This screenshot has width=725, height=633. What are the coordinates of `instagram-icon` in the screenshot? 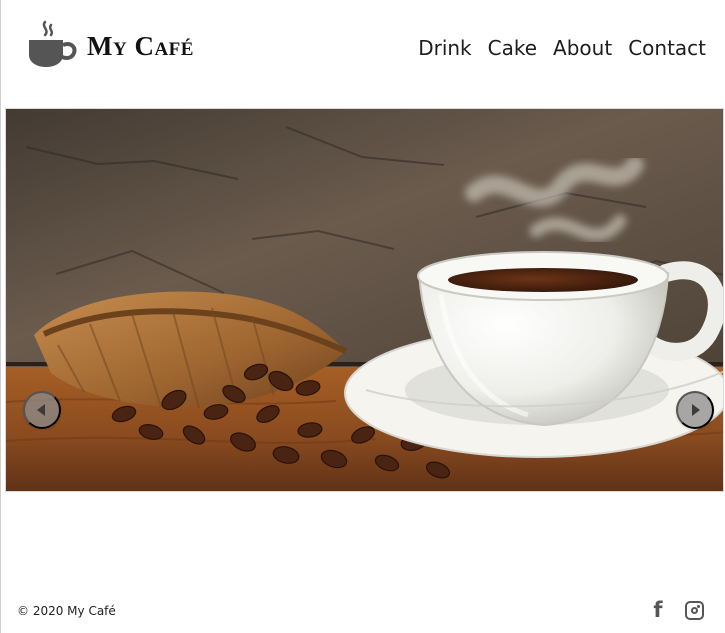 It's located at (694, 610).